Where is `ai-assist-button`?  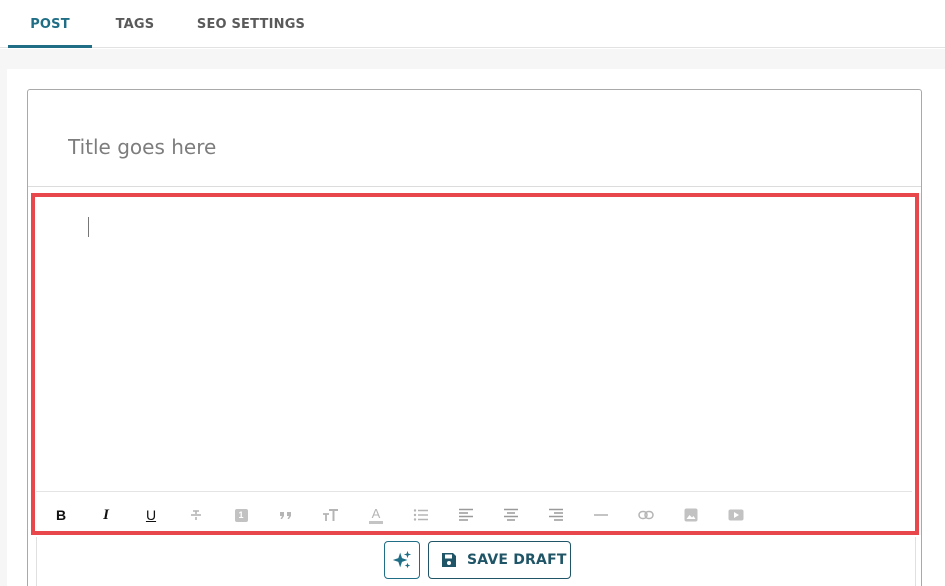
ai-assist-button is located at coordinates (402, 560).